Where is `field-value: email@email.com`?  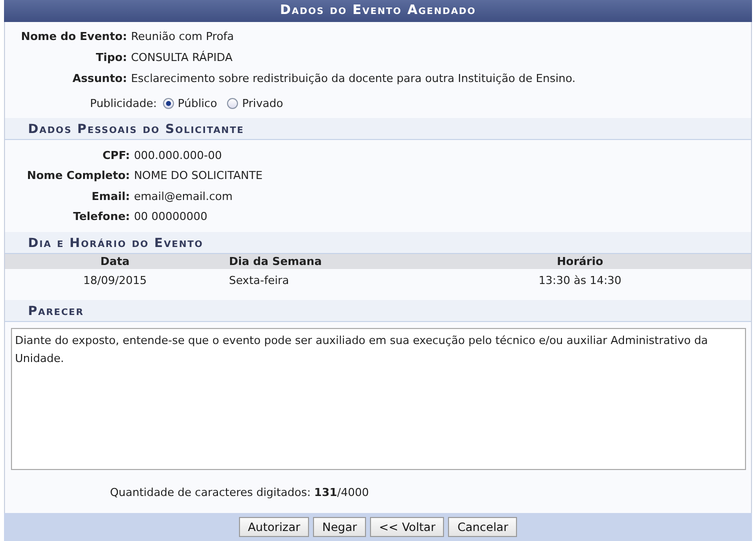 field-value: email@email.com is located at coordinates (184, 196).